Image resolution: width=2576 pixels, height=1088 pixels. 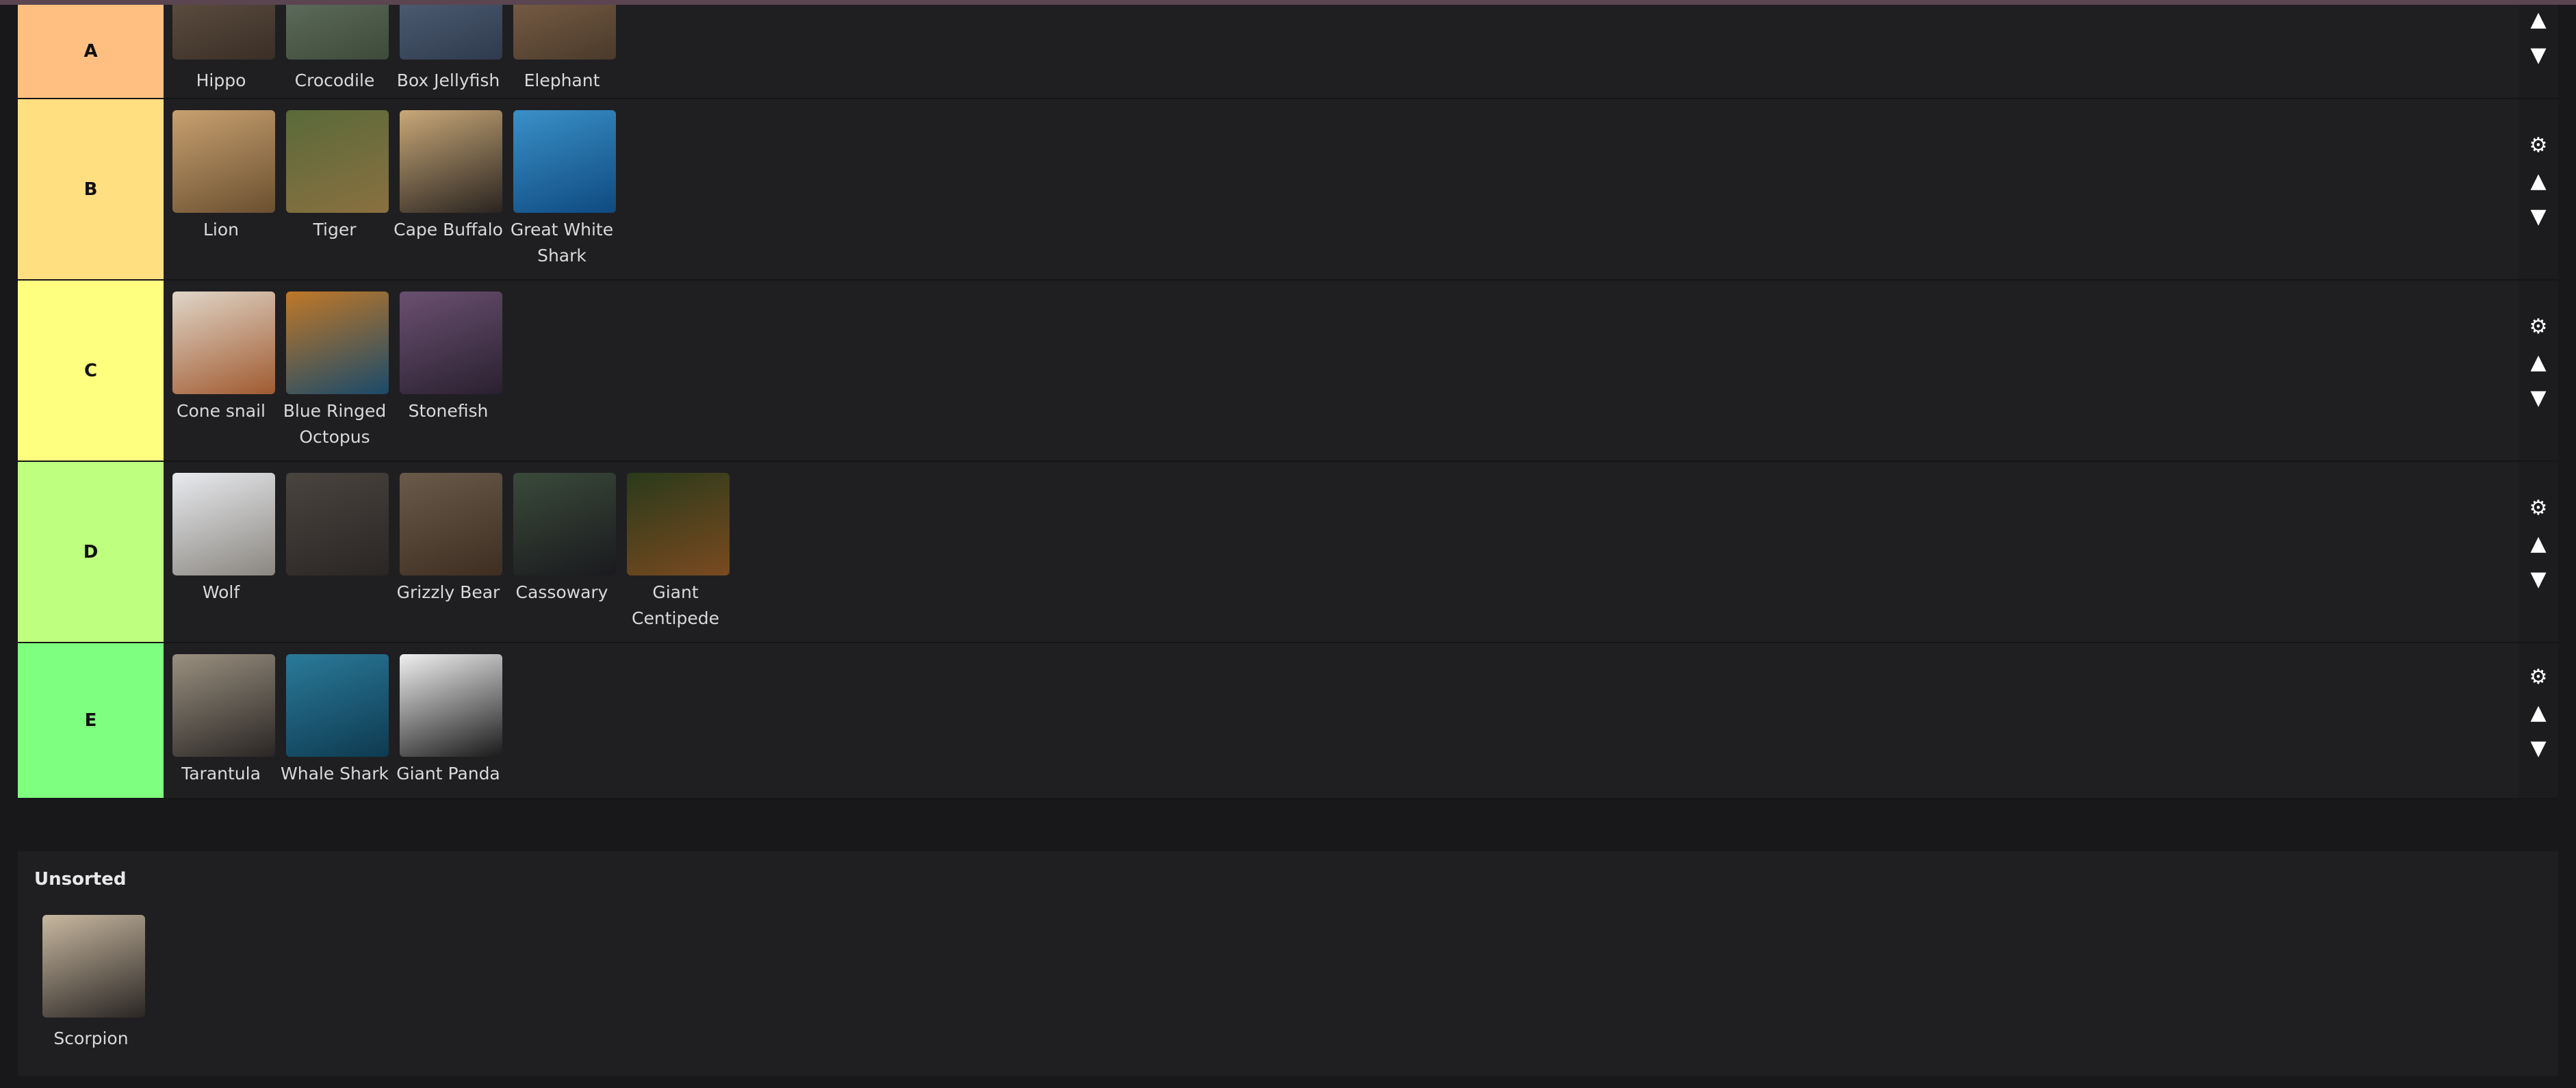 What do you see at coordinates (678, 524) in the screenshot?
I see `centipede-photo` at bounding box center [678, 524].